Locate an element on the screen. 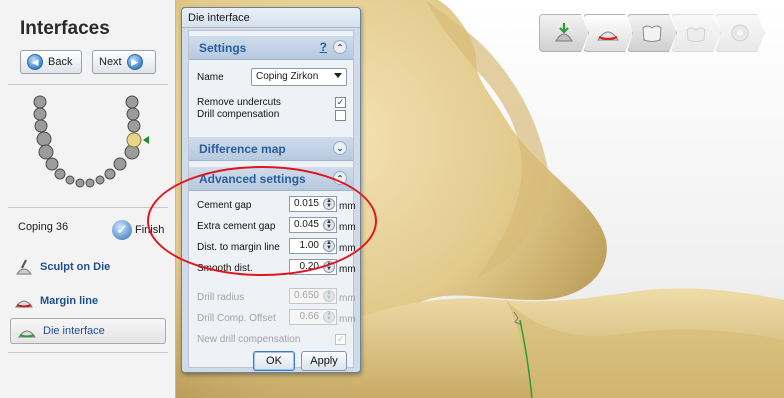 This screenshot has height=398, width=784. stage-settings-button is located at coordinates (740, 33).